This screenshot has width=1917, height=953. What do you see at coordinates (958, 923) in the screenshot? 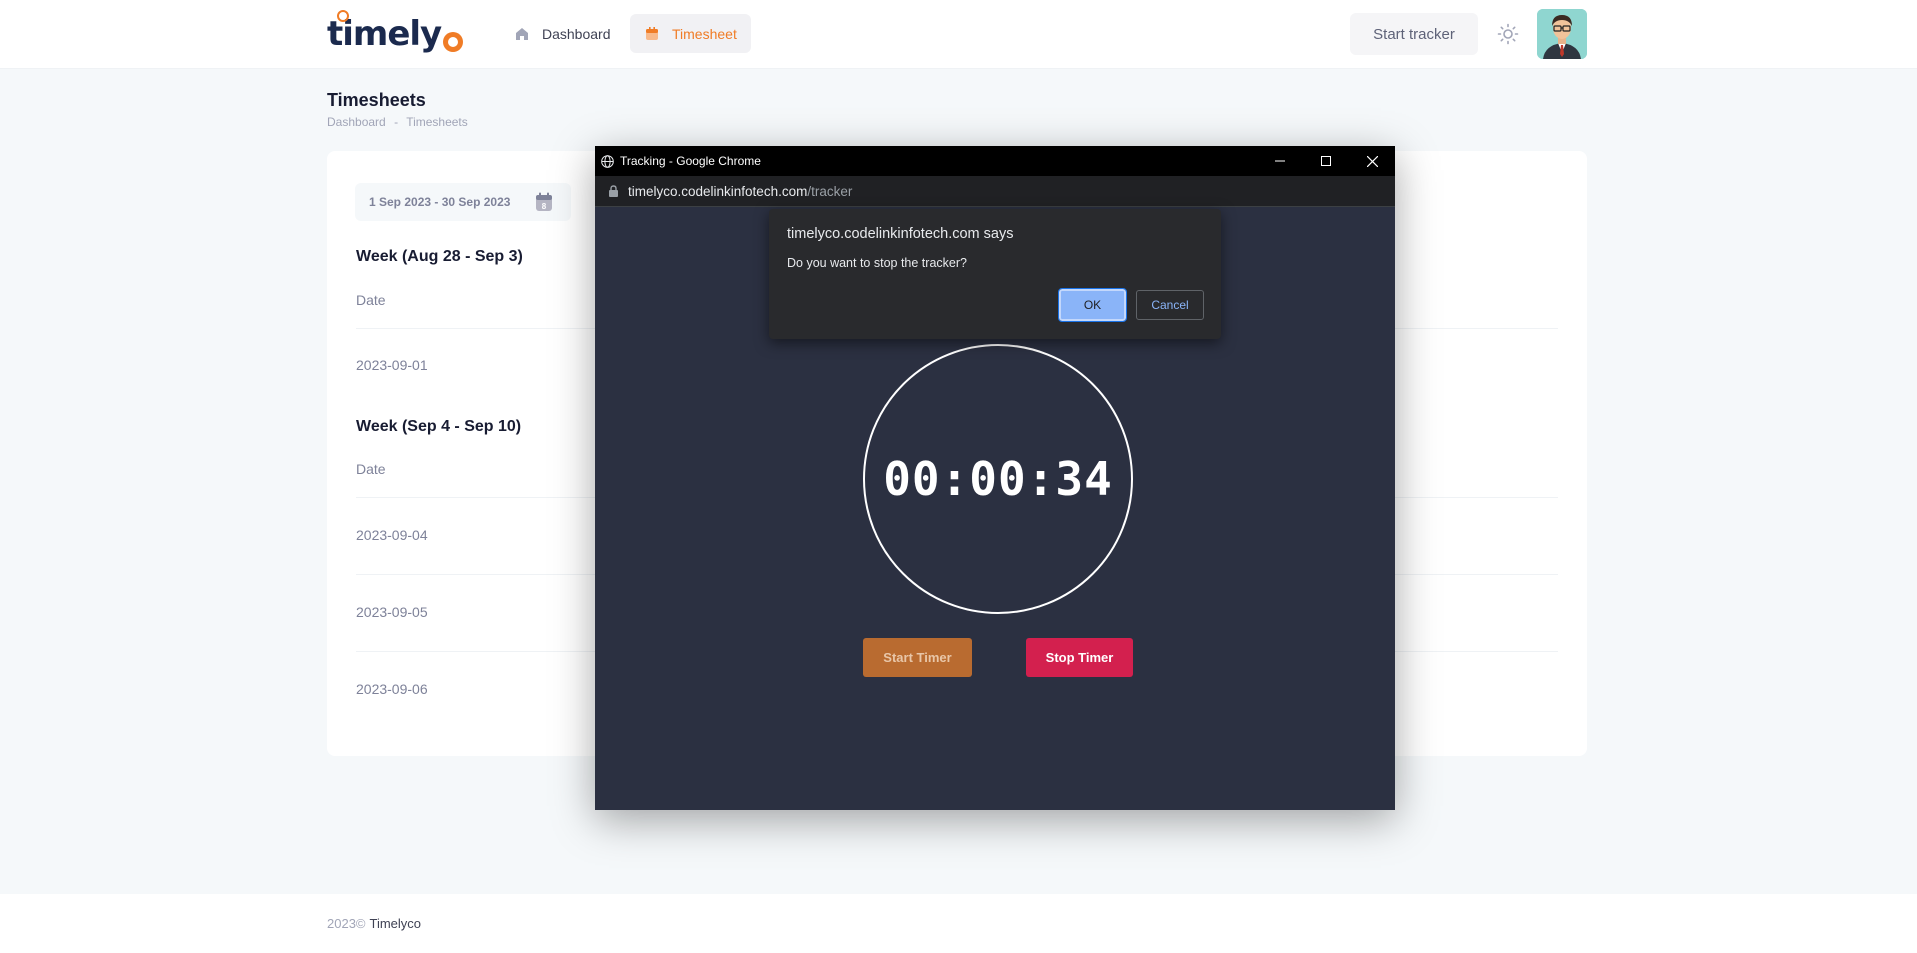
I see `page-footer: 2023© Timelyco` at bounding box center [958, 923].